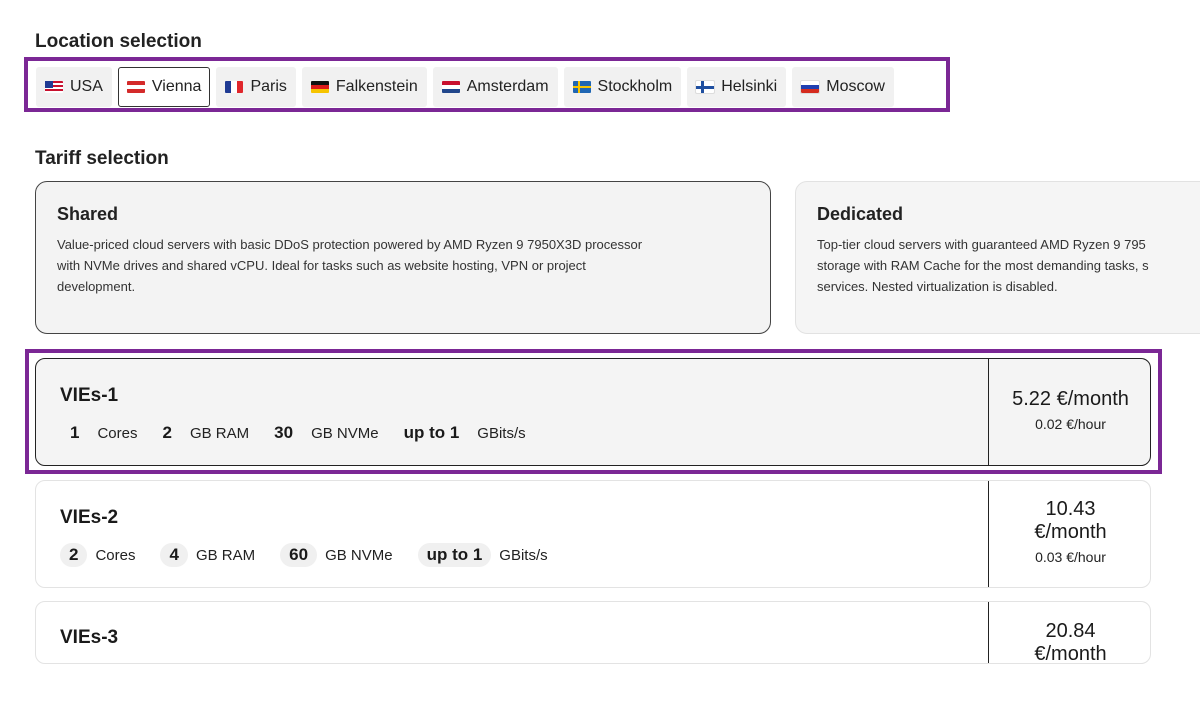 The image size is (1200, 723). I want to click on tariff-name: Shared, so click(88, 214).